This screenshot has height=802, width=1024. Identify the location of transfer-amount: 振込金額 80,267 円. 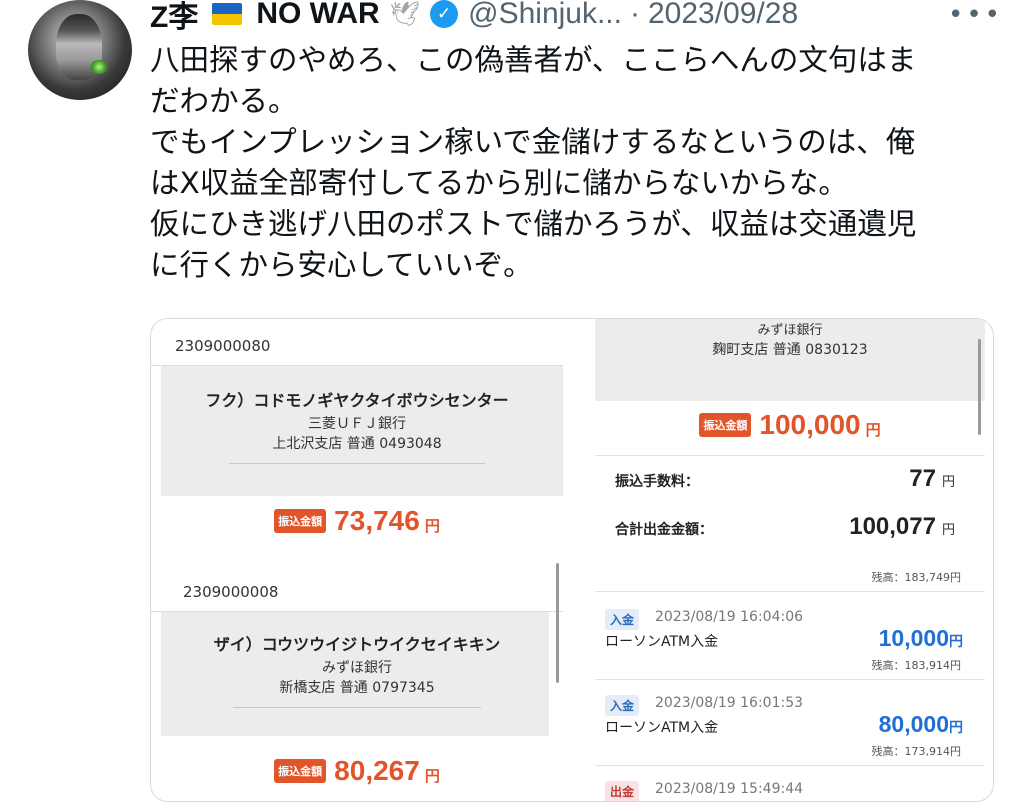
(357, 771).